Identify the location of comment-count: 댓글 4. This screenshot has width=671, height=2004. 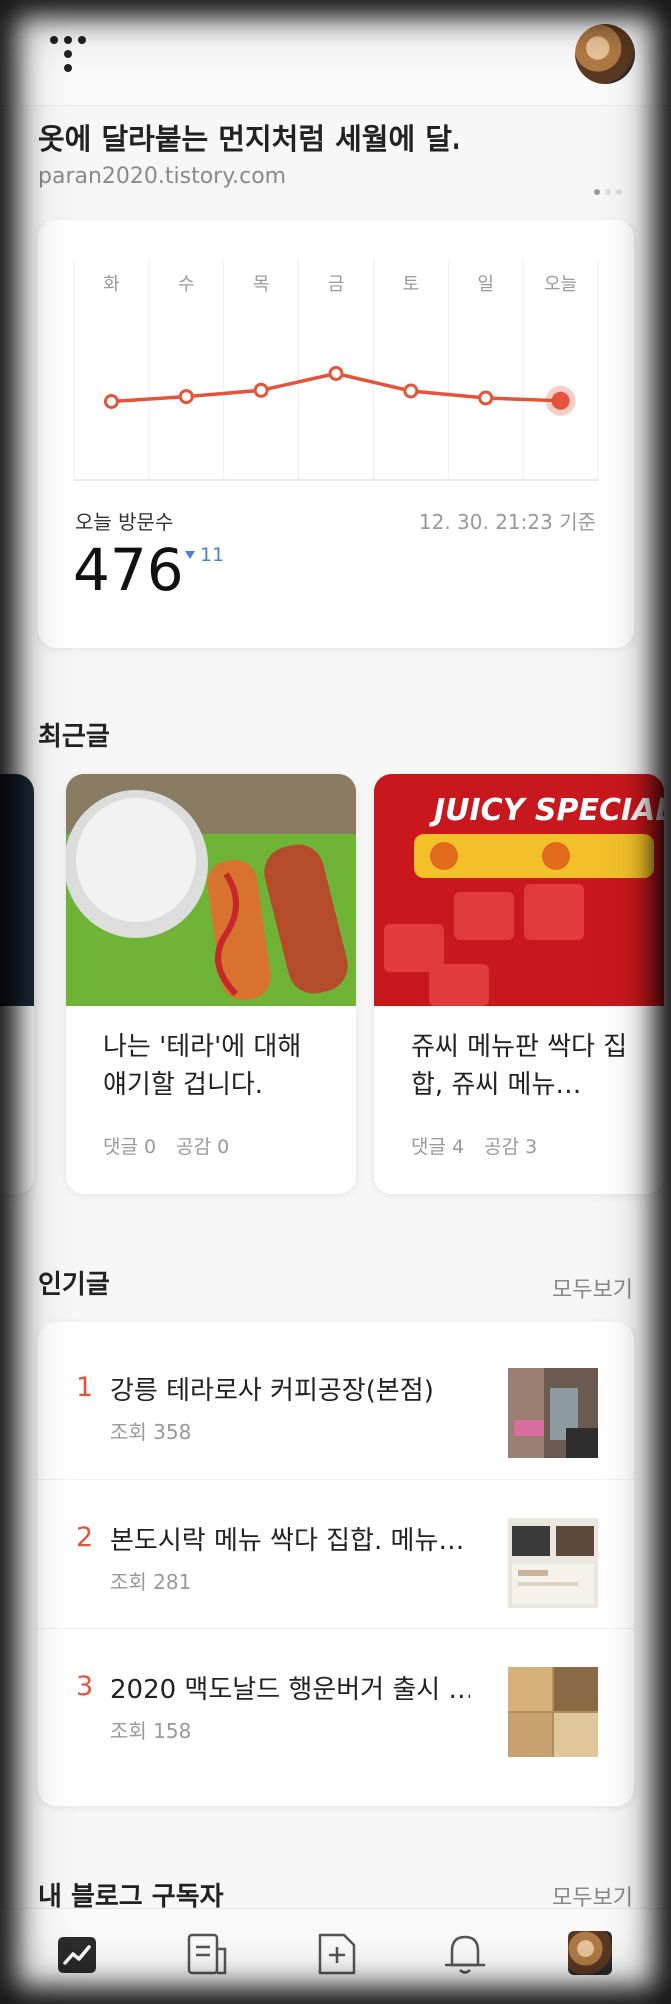
(438, 1147).